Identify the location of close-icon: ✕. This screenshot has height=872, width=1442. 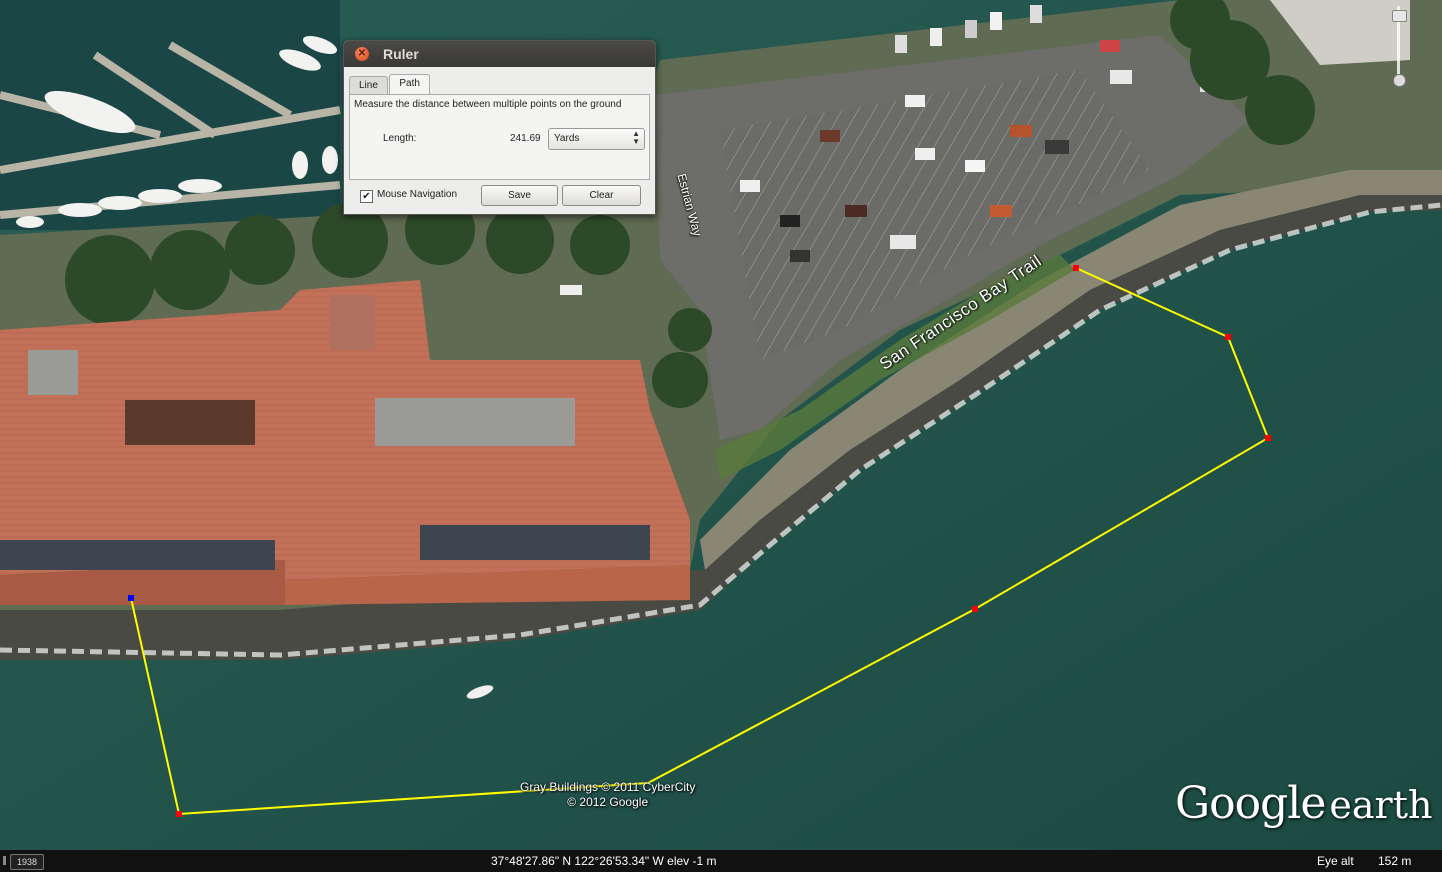
(362, 54).